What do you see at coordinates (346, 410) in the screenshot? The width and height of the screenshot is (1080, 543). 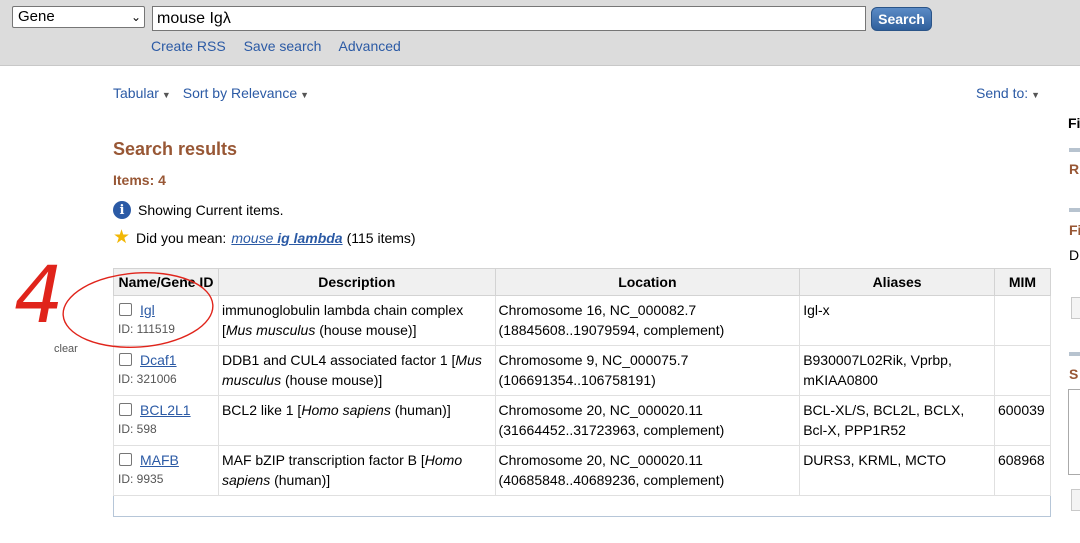 I see `species-name: Homo sapiens` at bounding box center [346, 410].